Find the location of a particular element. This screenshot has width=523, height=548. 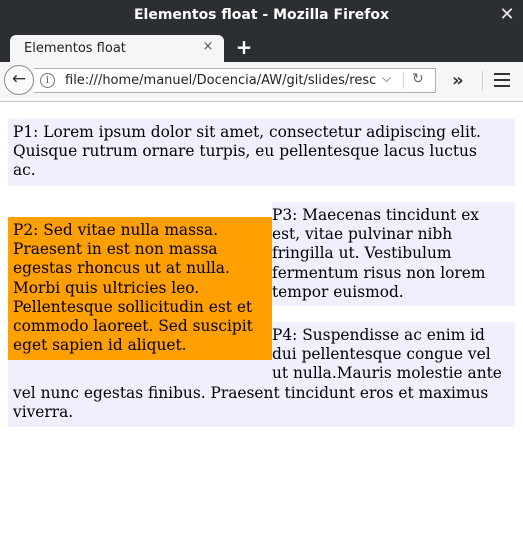

tab-elementos-float: Elementos float × is located at coordinates (117, 48).